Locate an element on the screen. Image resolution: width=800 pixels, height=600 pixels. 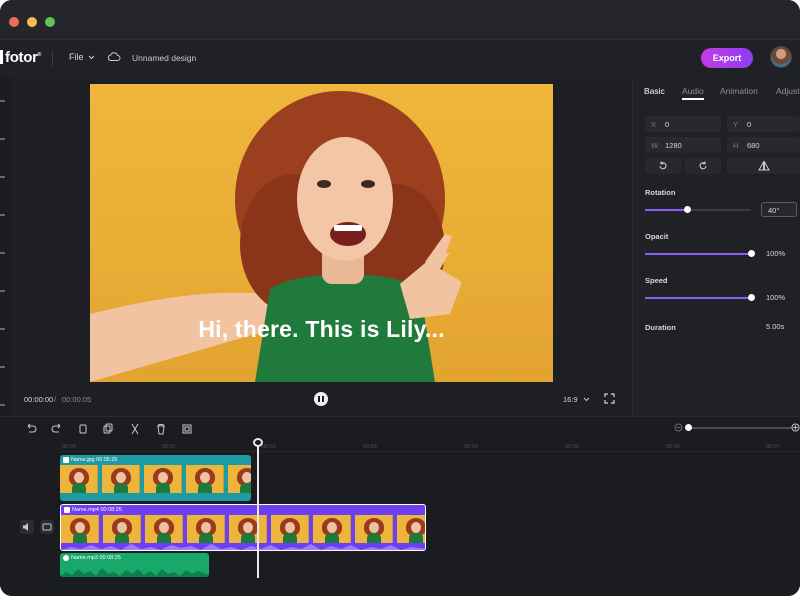
mute-track-button is located at coordinates (27, 527).